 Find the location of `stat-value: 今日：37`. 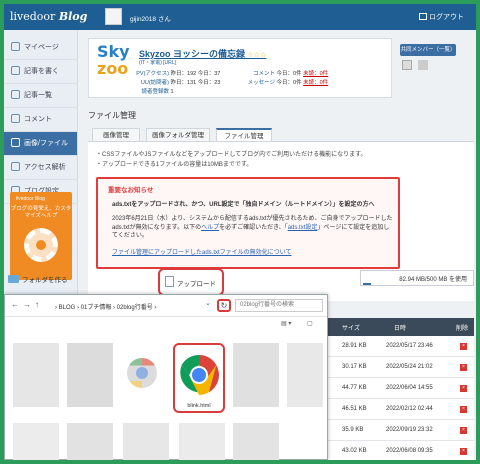

stat-value: 今日：37 is located at coordinates (209, 74).